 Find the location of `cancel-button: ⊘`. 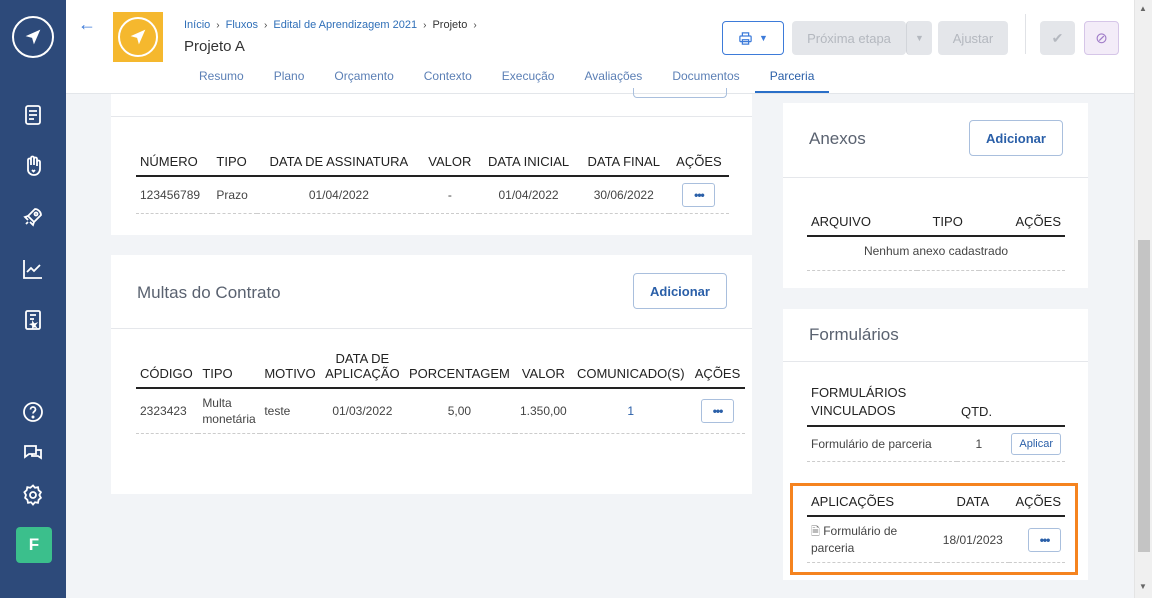

cancel-button: ⊘ is located at coordinates (1101, 38).